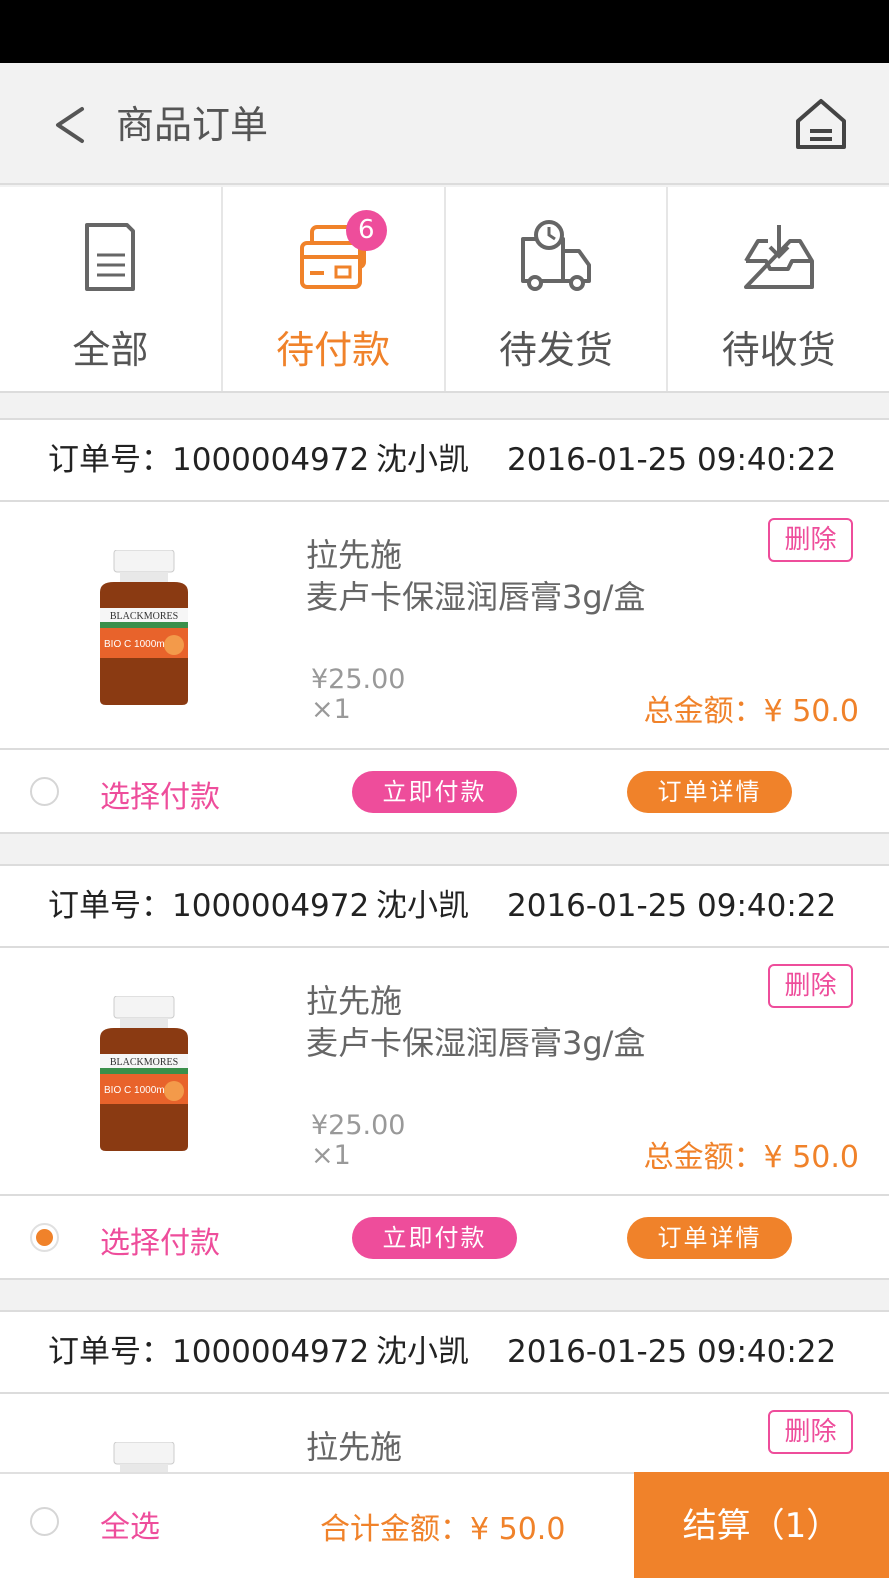 The width and height of the screenshot is (889, 1578). What do you see at coordinates (130, 1524) in the screenshot?
I see `select-all-label: 全选` at bounding box center [130, 1524].